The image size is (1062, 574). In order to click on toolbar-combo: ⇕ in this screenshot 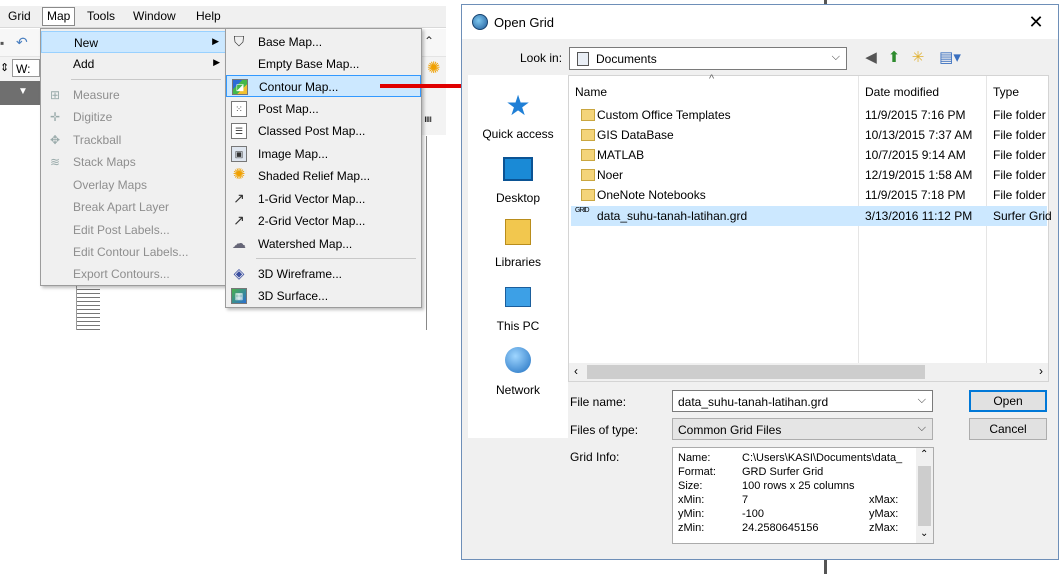, I will do `click(4, 67)`.